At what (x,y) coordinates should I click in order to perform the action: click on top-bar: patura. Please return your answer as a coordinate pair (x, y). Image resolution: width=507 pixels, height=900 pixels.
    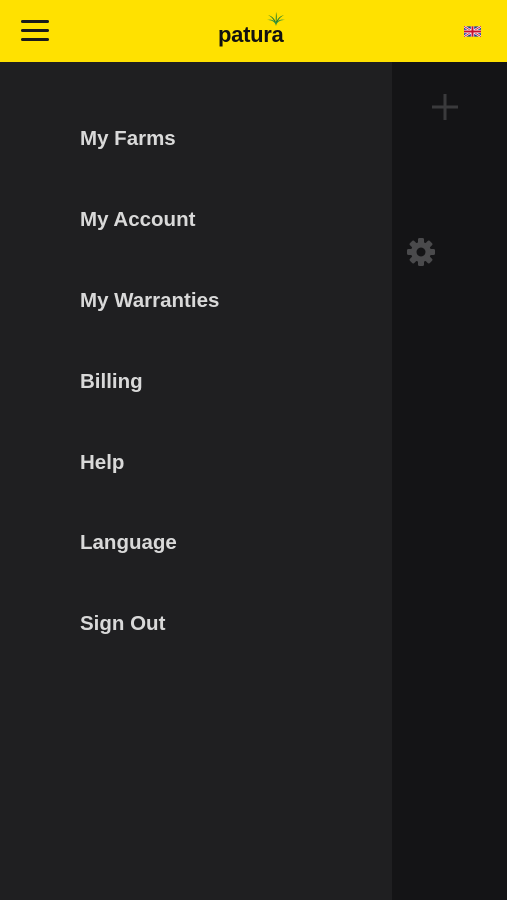
    Looking at the image, I should click on (253, 31).